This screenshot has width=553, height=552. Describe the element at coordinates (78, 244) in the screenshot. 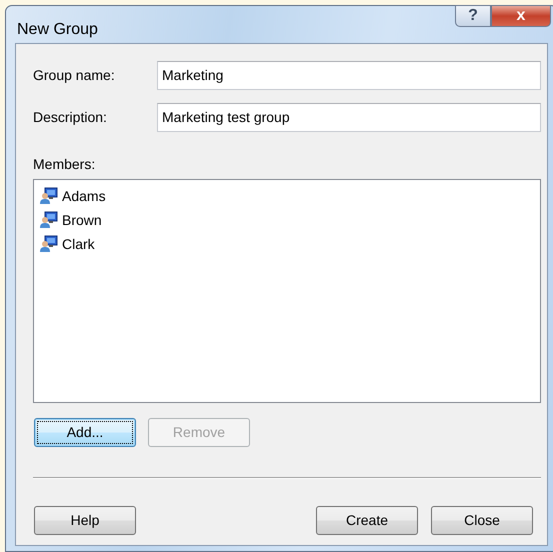

I see `member-name: Clark` at that location.